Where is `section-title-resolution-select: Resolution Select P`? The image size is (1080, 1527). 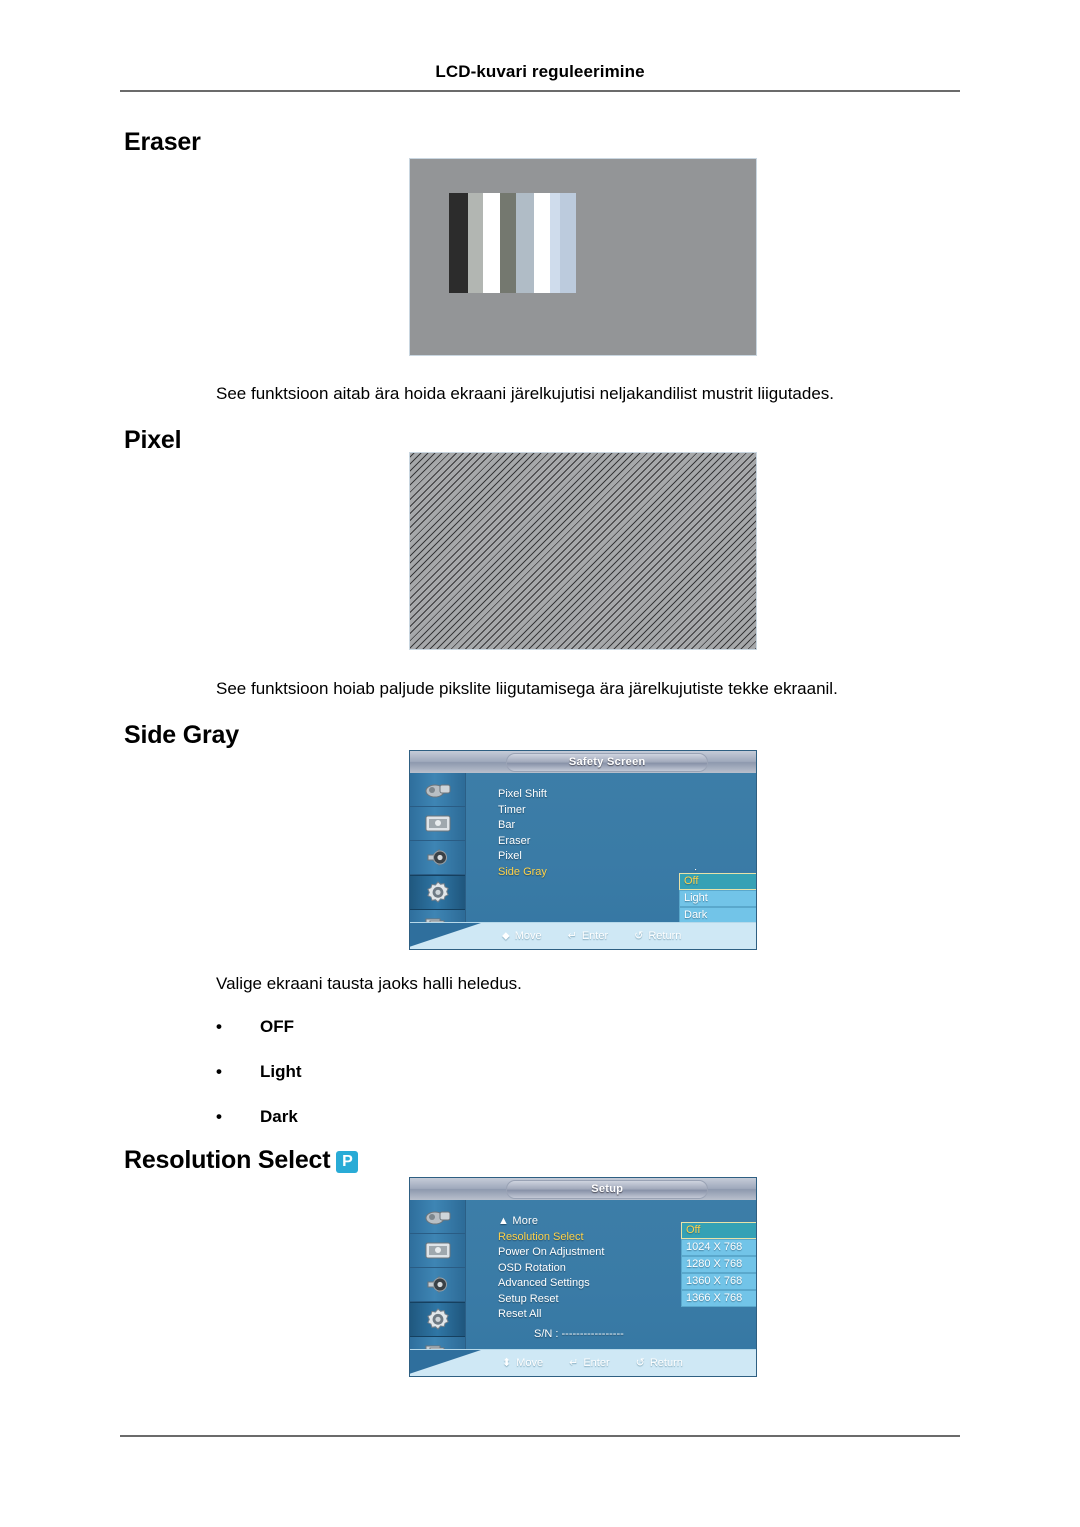 section-title-resolution-select: Resolution Select P is located at coordinates (241, 1160).